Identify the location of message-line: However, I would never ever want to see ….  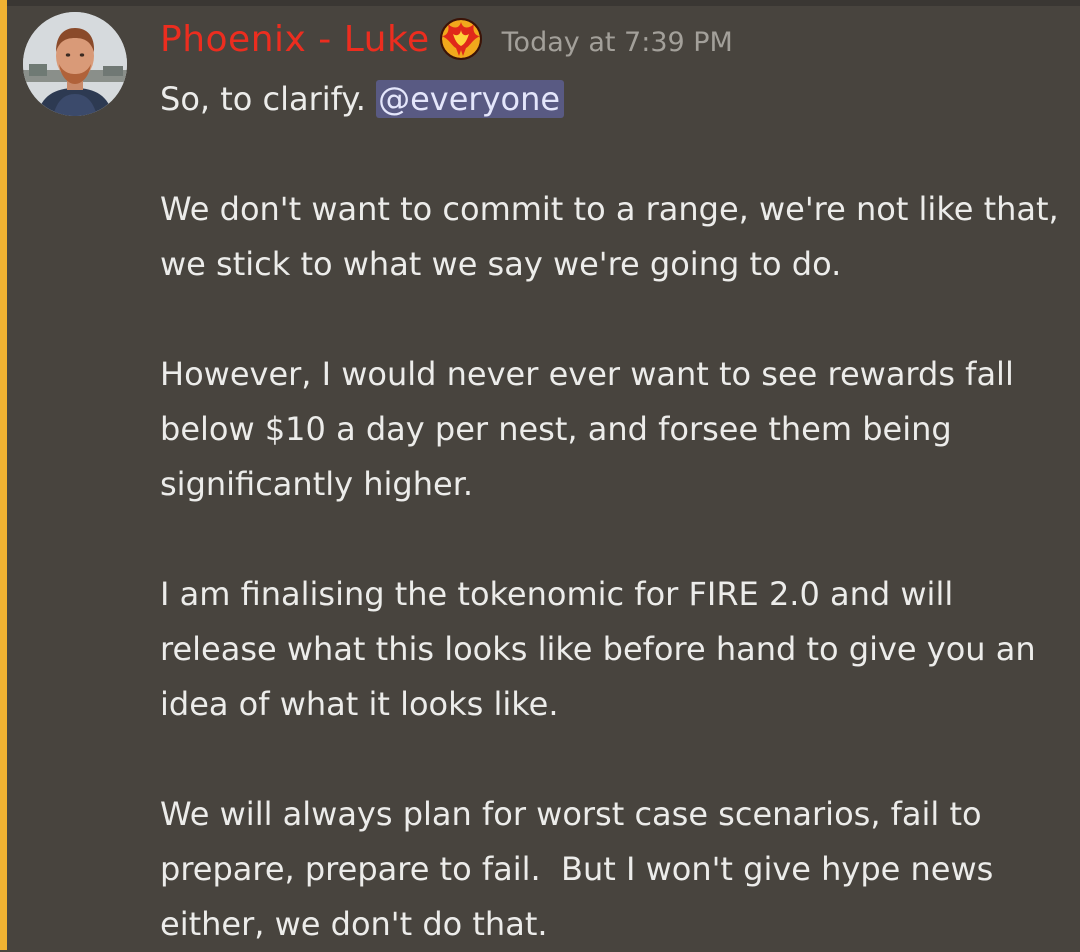
(587, 374).